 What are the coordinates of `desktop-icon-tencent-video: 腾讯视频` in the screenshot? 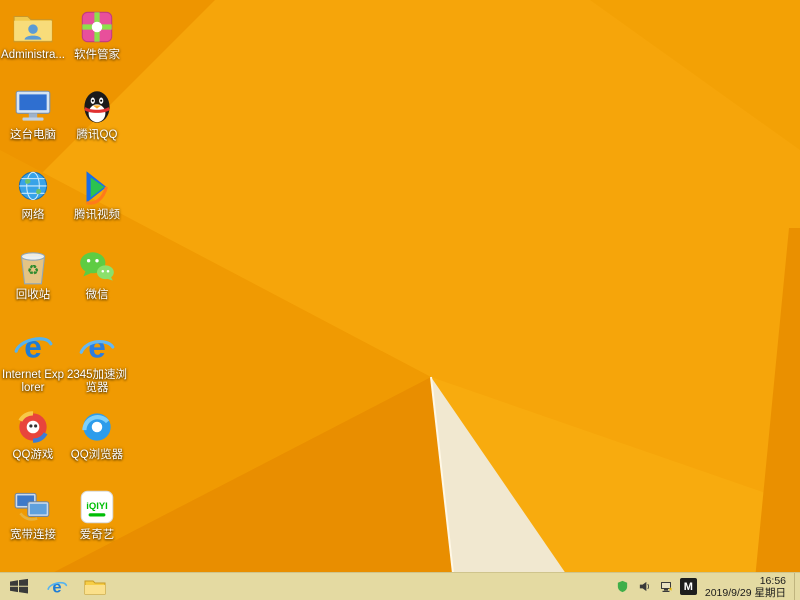 It's located at (97, 206).